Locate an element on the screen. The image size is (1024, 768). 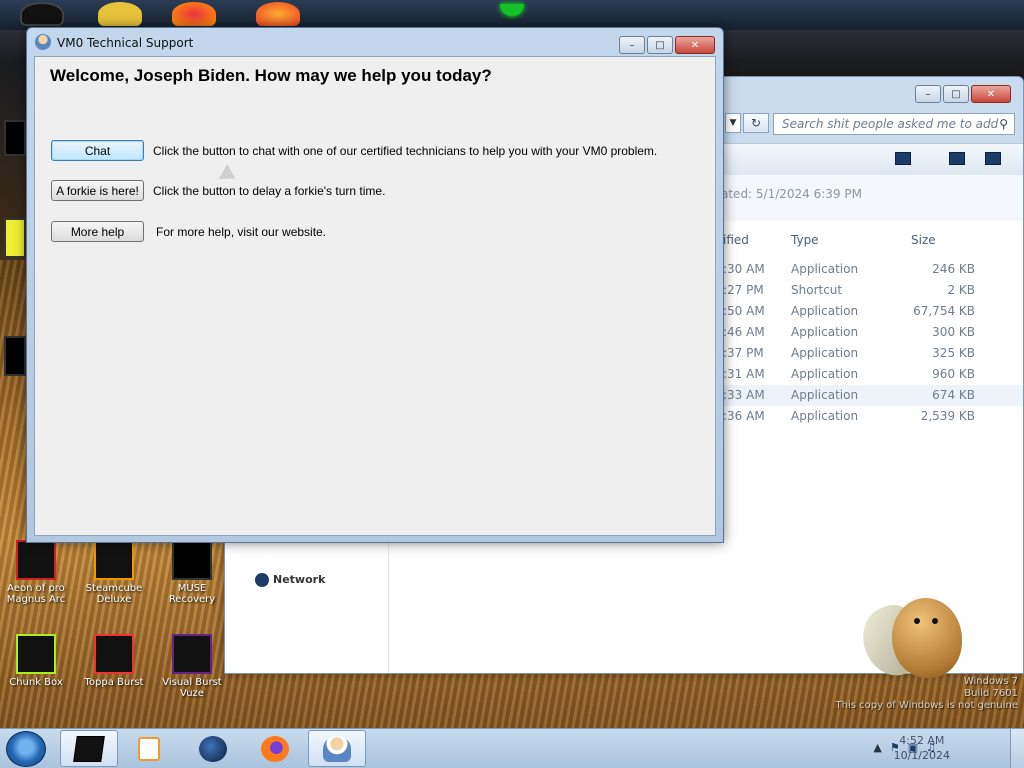
watermark-line: Windows 7 is located at coordinates (990, 681).